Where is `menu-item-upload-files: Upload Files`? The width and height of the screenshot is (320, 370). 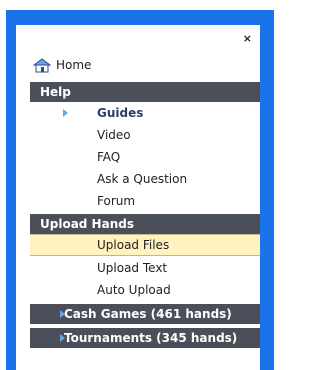
menu-item-upload-files: Upload Files is located at coordinates (145, 245).